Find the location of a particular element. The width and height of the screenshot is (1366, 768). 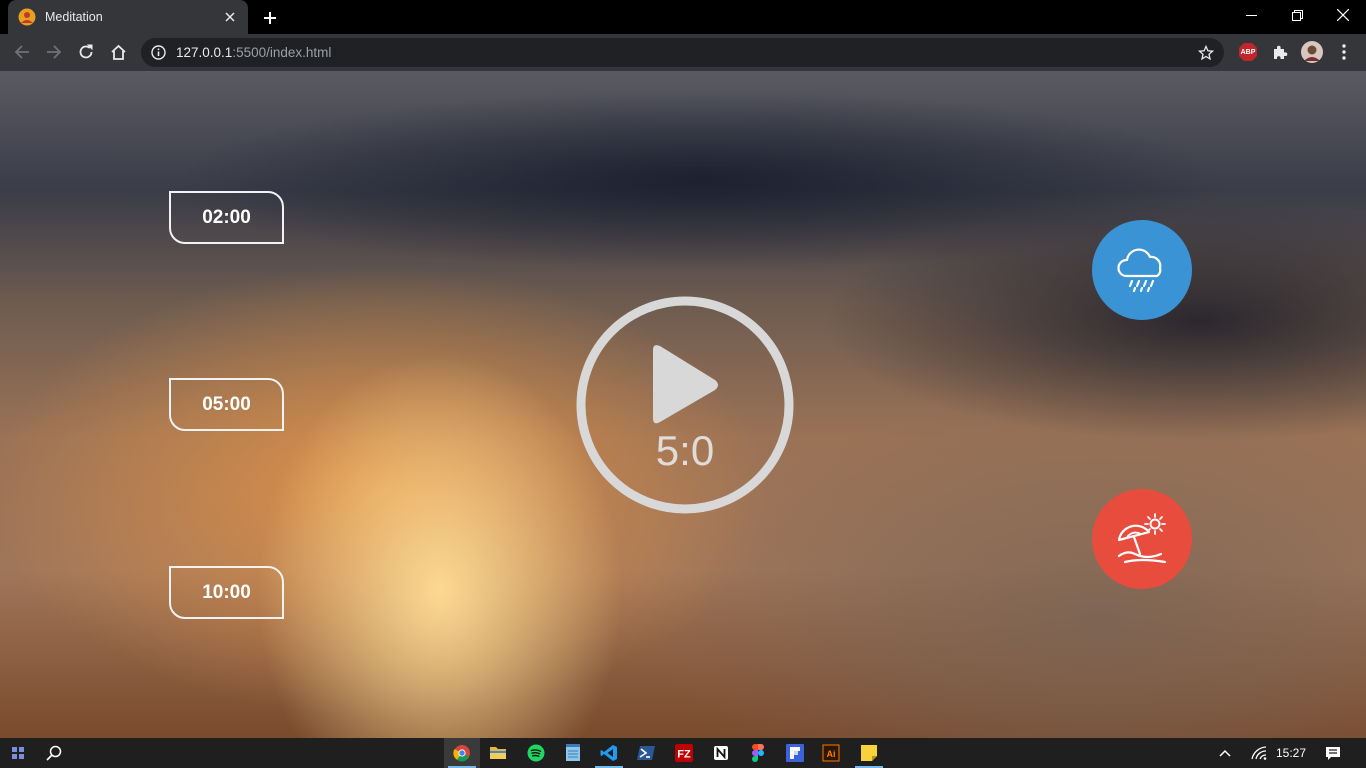

illustrator-icon: Ai is located at coordinates (831, 753).